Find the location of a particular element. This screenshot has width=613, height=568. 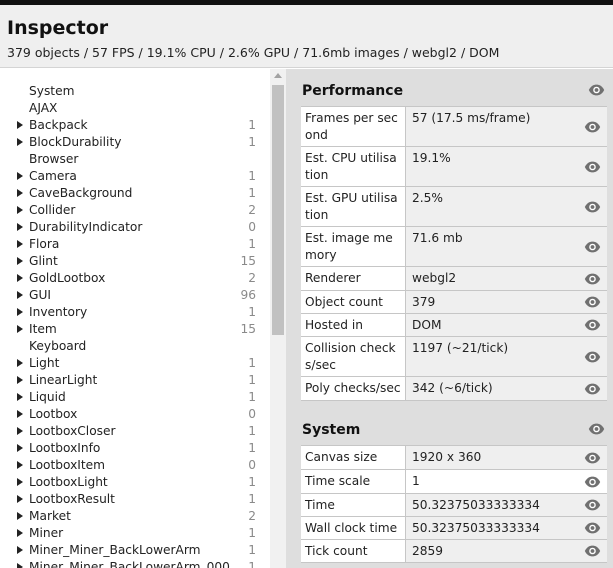

tree-item: LootboxLight 1 is located at coordinates (131, 482).